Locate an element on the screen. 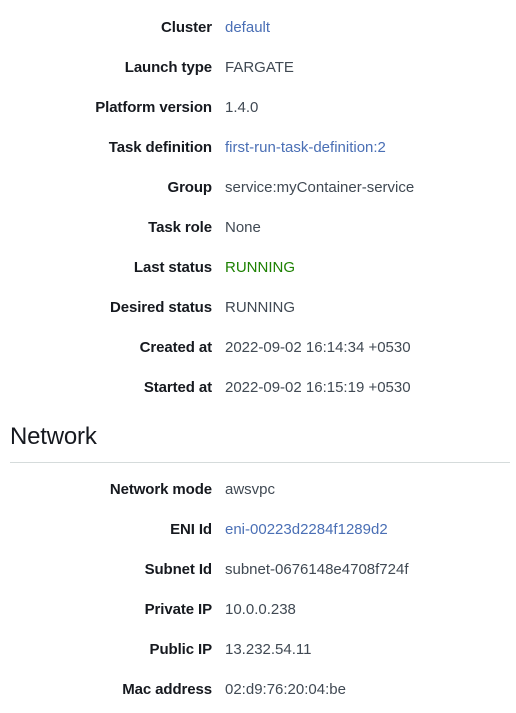  detail-label-desired-status: Desired status is located at coordinates (161, 307).